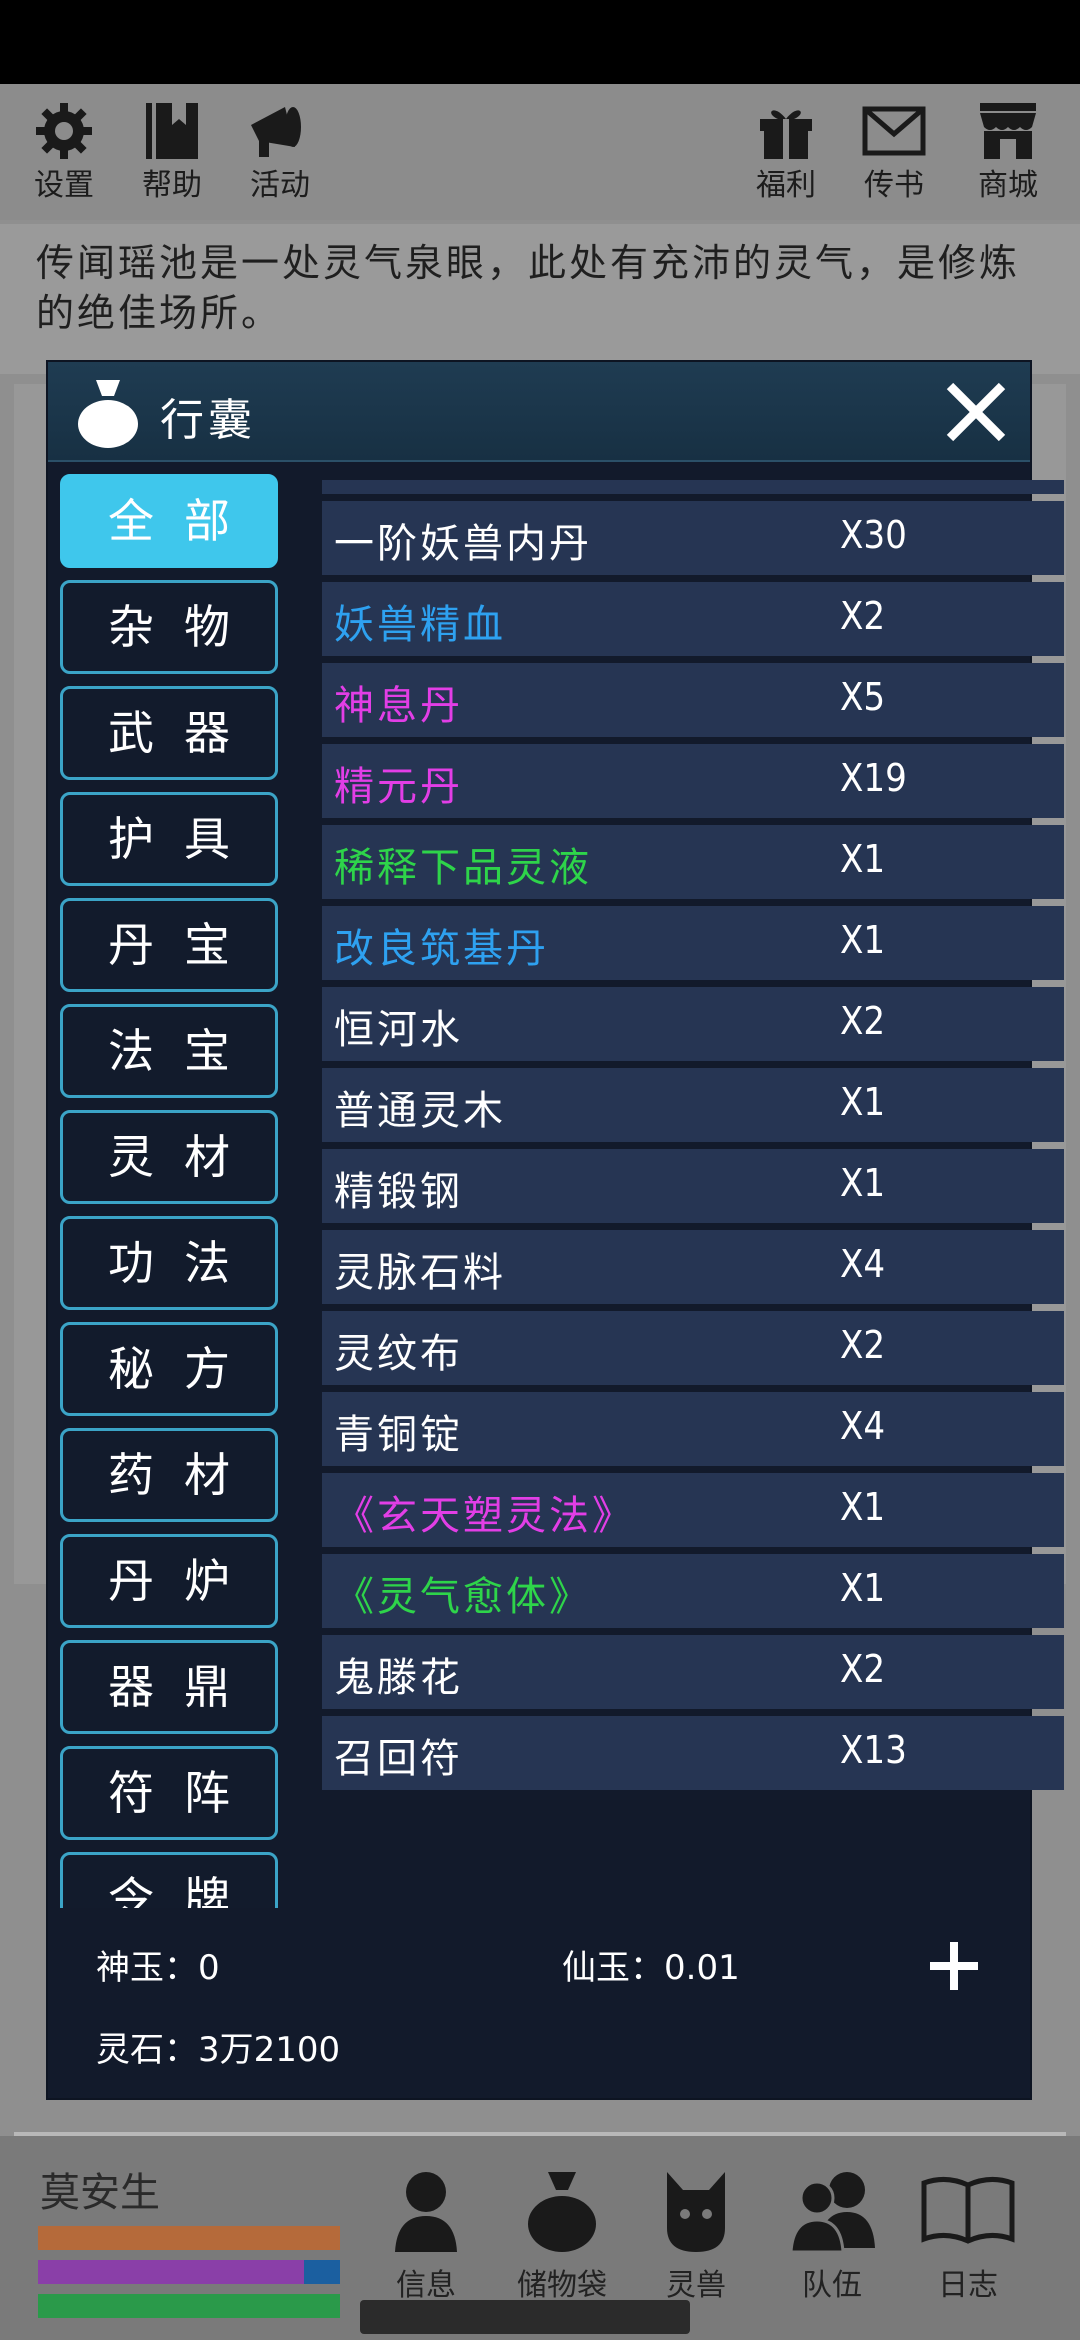  I want to click on hp-bar, so click(189, 2238).